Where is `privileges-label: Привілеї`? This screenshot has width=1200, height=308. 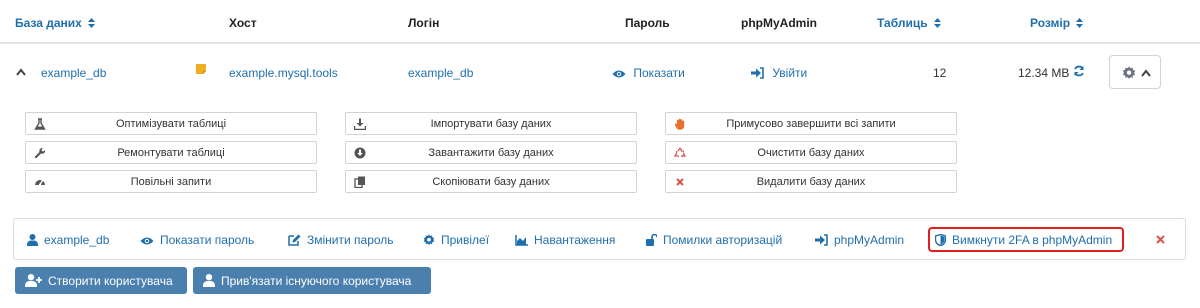 privileges-label: Привілеї is located at coordinates (465, 240).